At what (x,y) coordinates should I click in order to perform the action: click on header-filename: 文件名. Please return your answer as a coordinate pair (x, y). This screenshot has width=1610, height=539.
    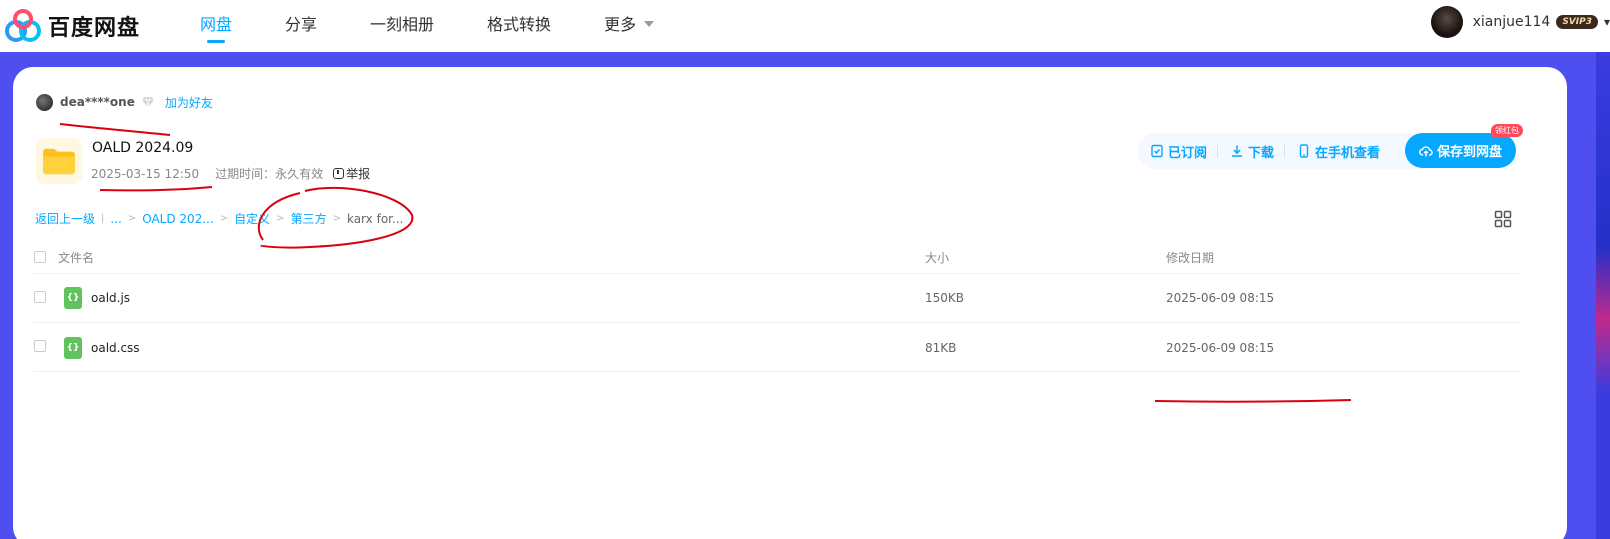
    Looking at the image, I should click on (76, 257).